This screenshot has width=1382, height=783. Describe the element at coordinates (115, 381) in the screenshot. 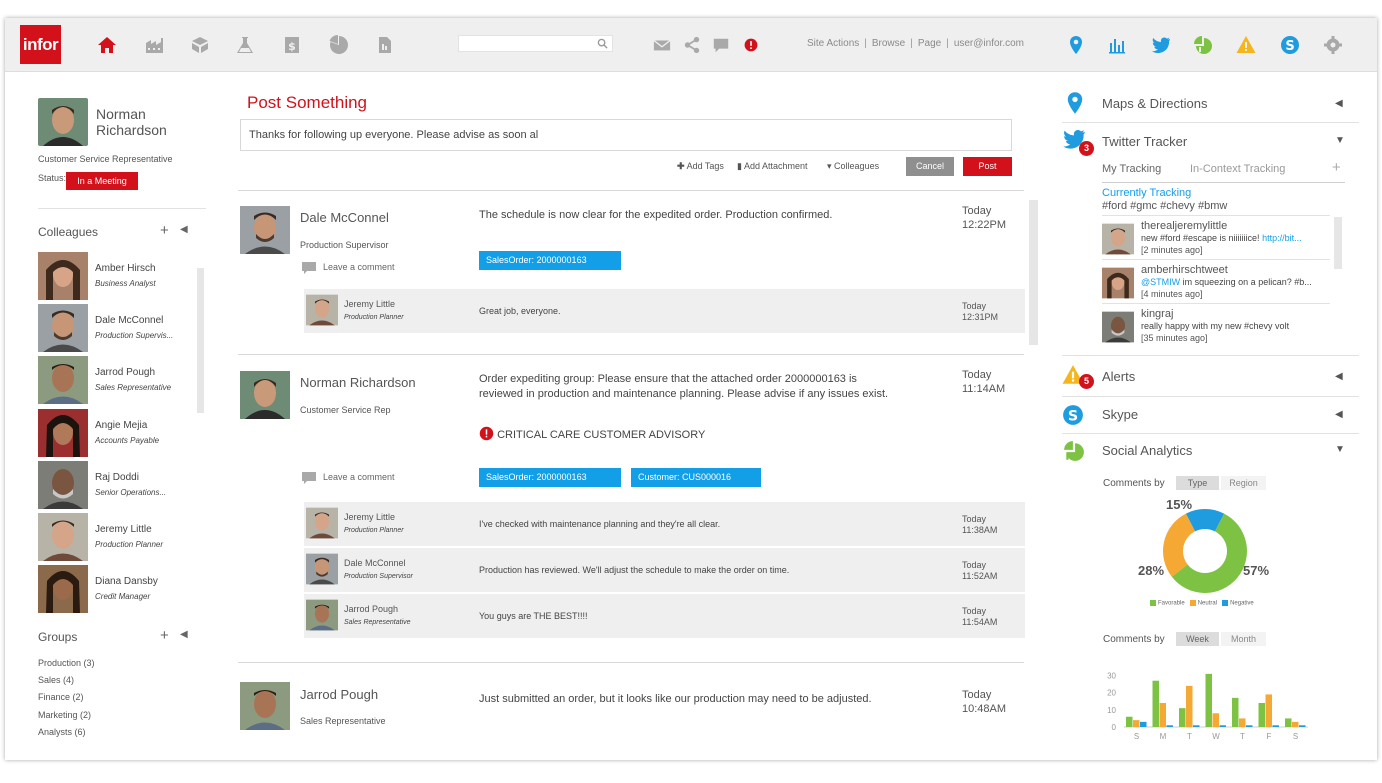

I see `colleague-item: Jarrod Pough Sales Representative` at that location.